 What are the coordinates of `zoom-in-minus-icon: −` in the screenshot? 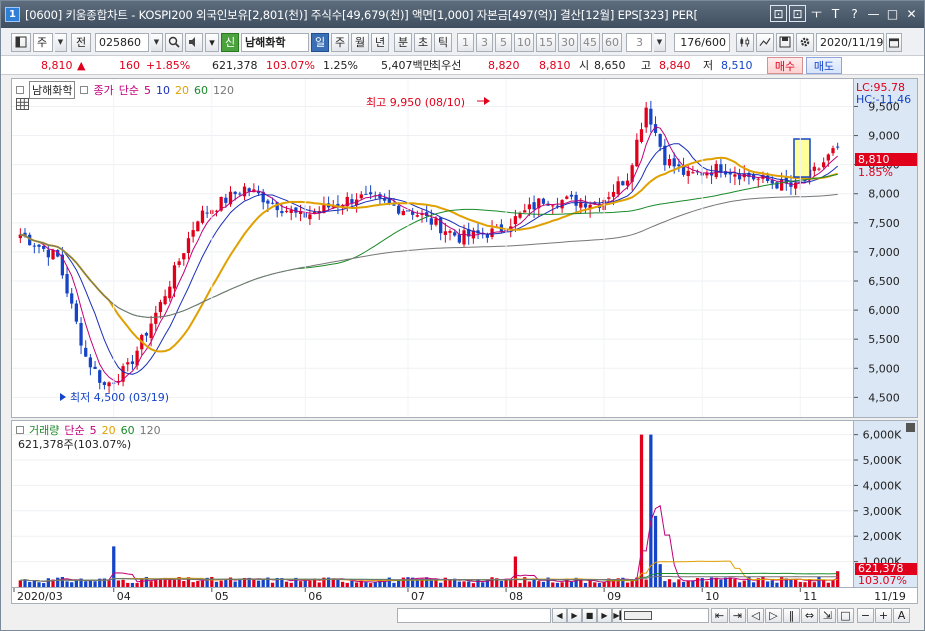 It's located at (865, 615).